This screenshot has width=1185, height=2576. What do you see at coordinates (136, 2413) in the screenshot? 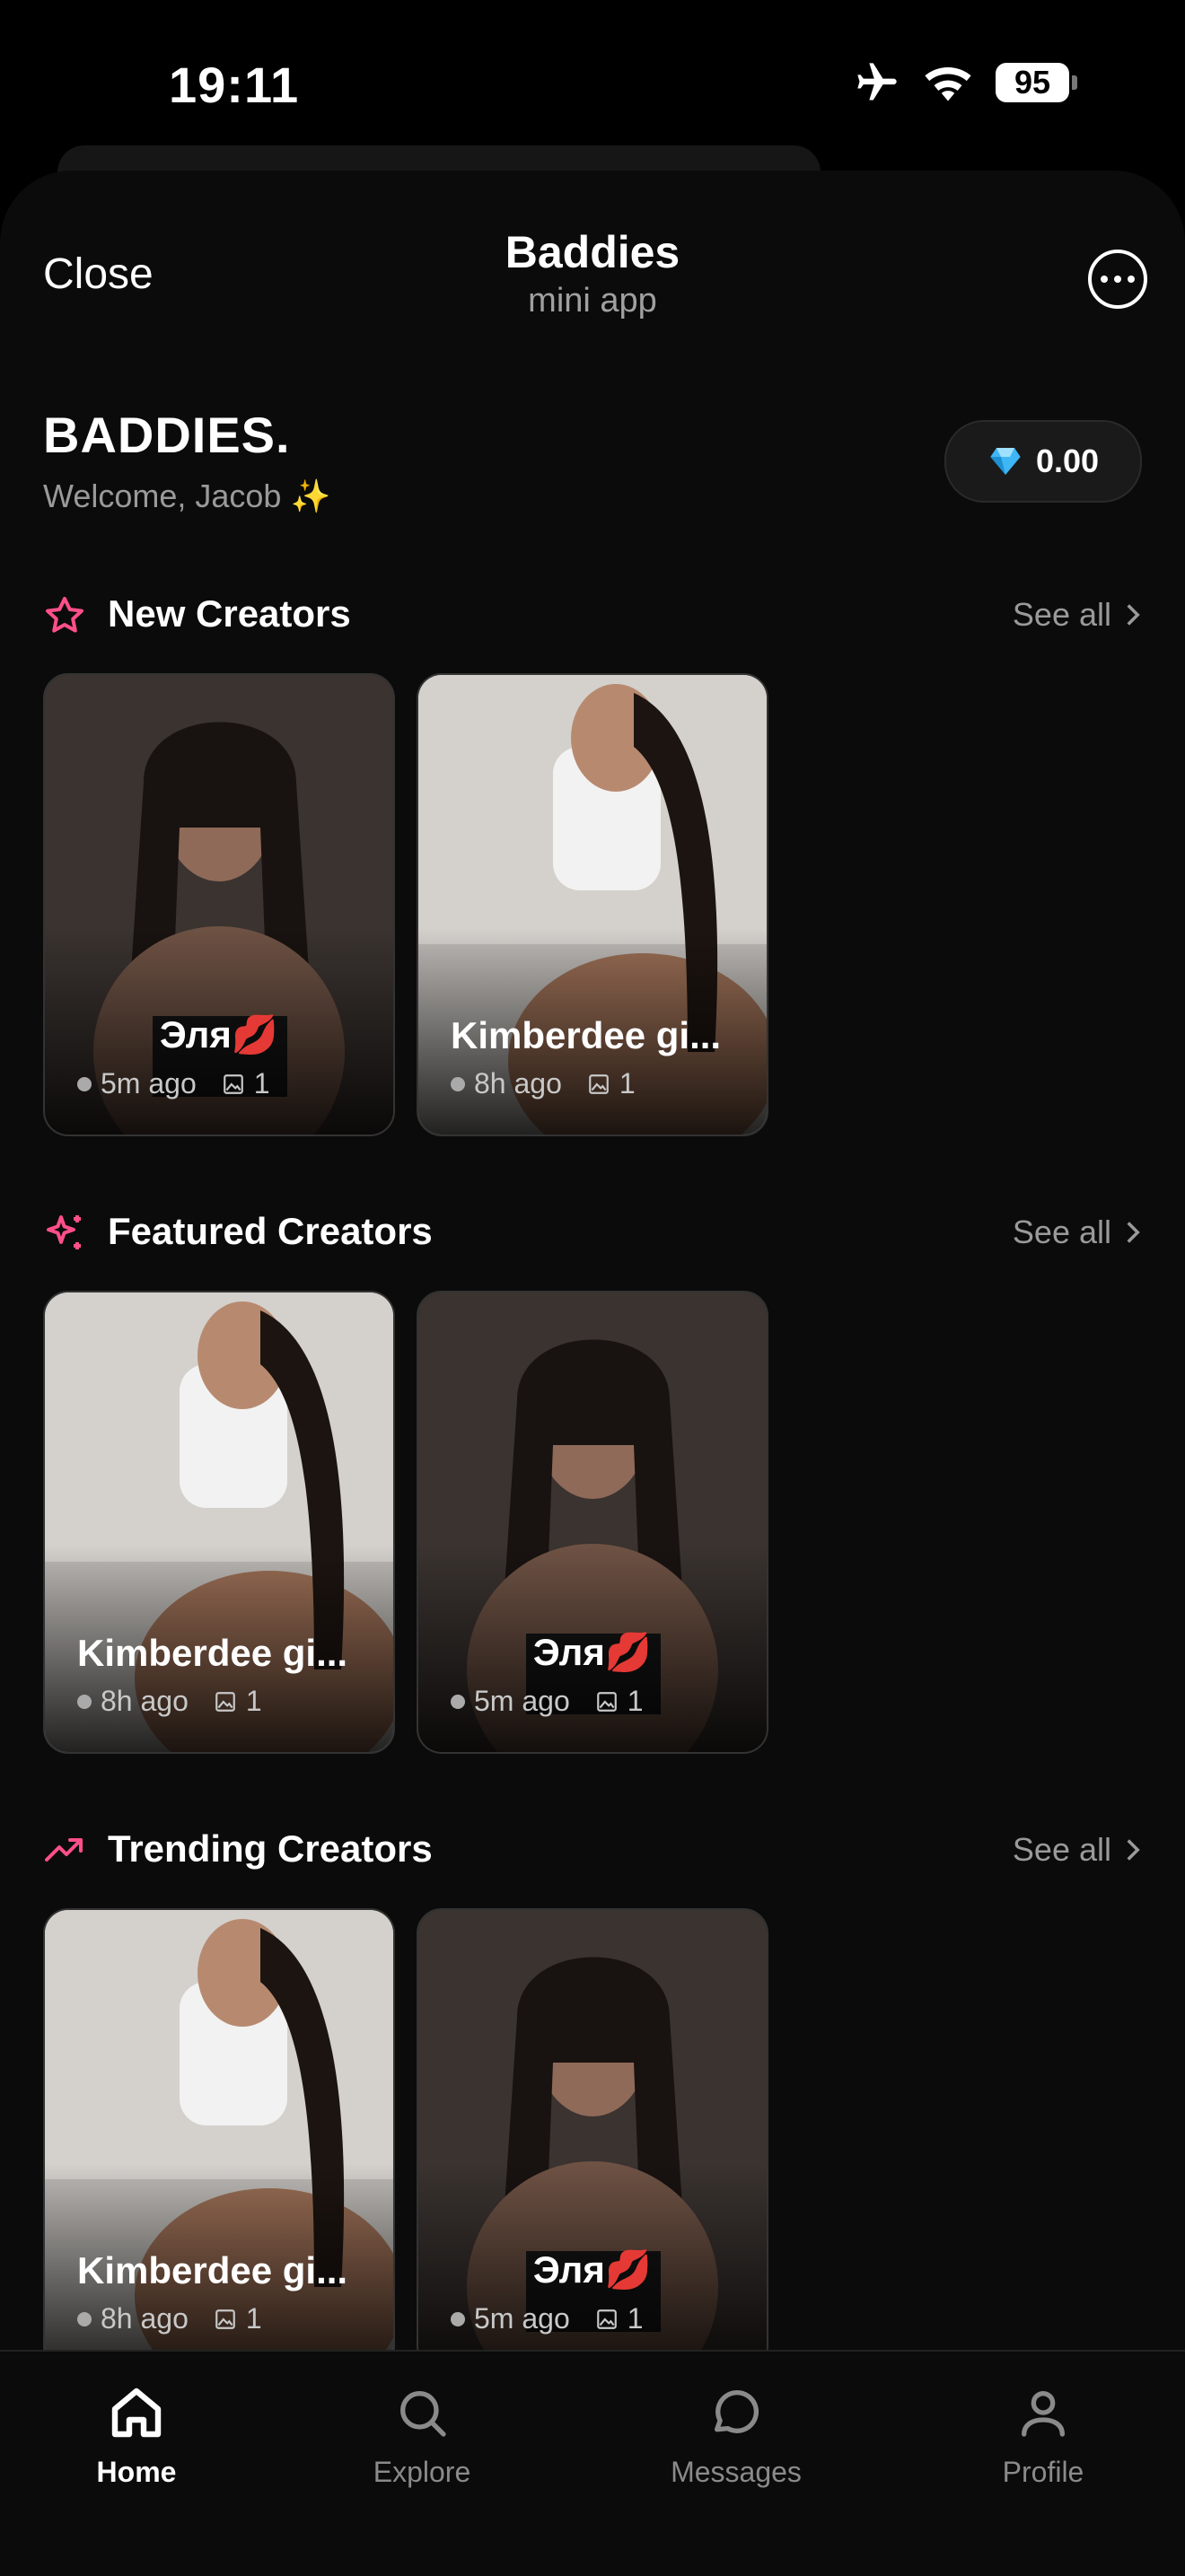
I see `home-icon` at bounding box center [136, 2413].